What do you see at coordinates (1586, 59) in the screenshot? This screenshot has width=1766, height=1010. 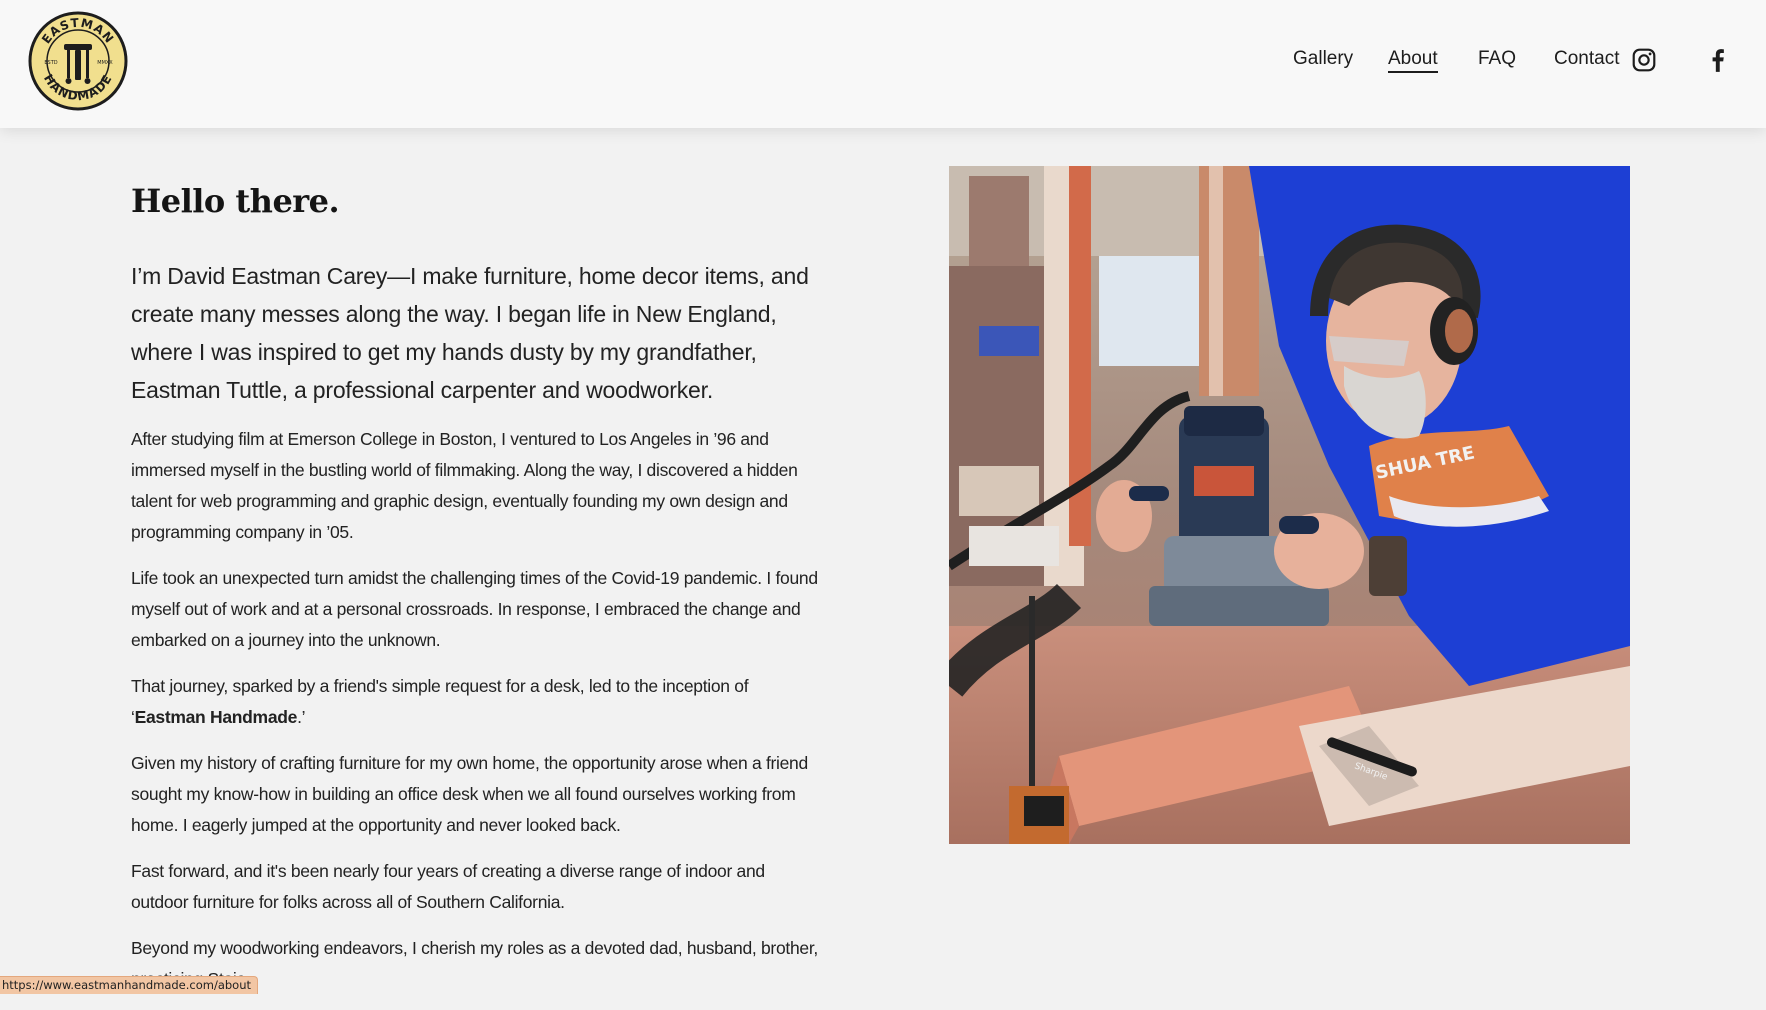 I see `nav-contact: Contact` at bounding box center [1586, 59].